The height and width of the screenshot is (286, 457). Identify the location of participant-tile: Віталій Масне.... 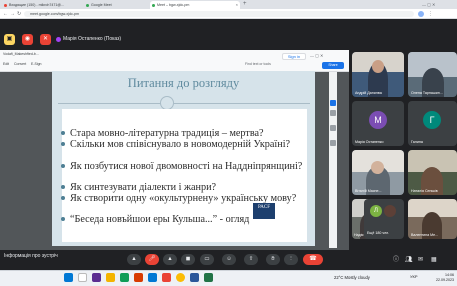
(378, 172).